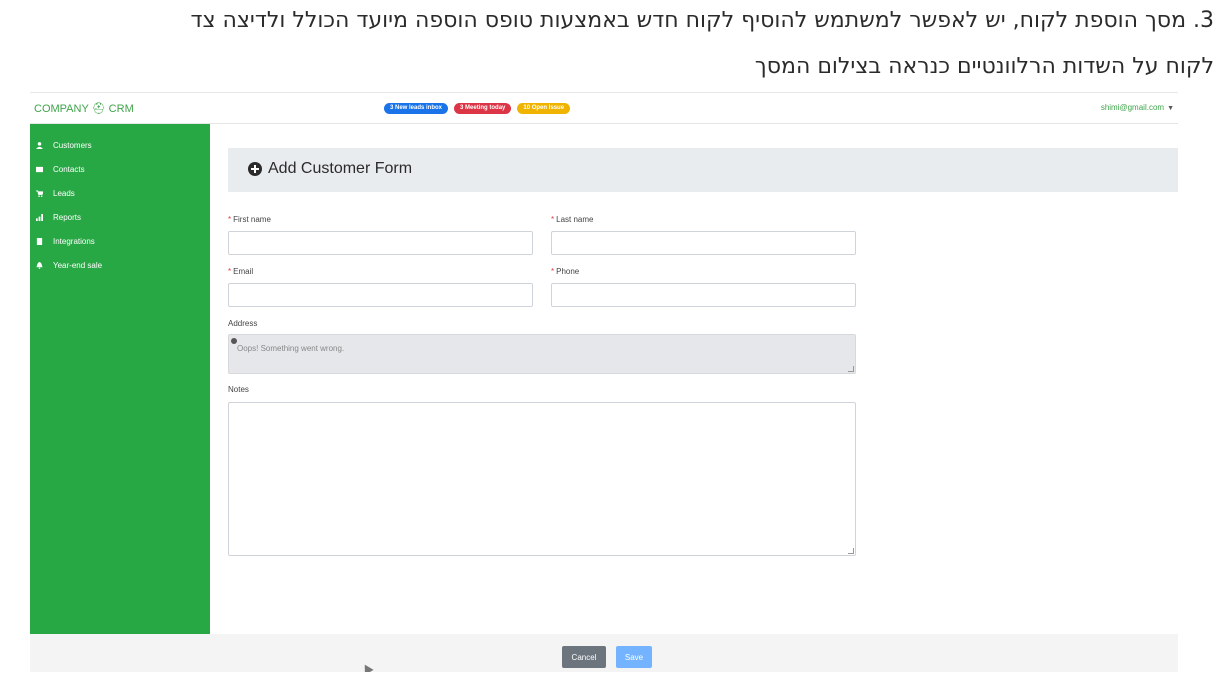 The image size is (1230, 682). What do you see at coordinates (291, 348) in the screenshot?
I see `address-error-message: Oops! Something went wrong.` at bounding box center [291, 348].